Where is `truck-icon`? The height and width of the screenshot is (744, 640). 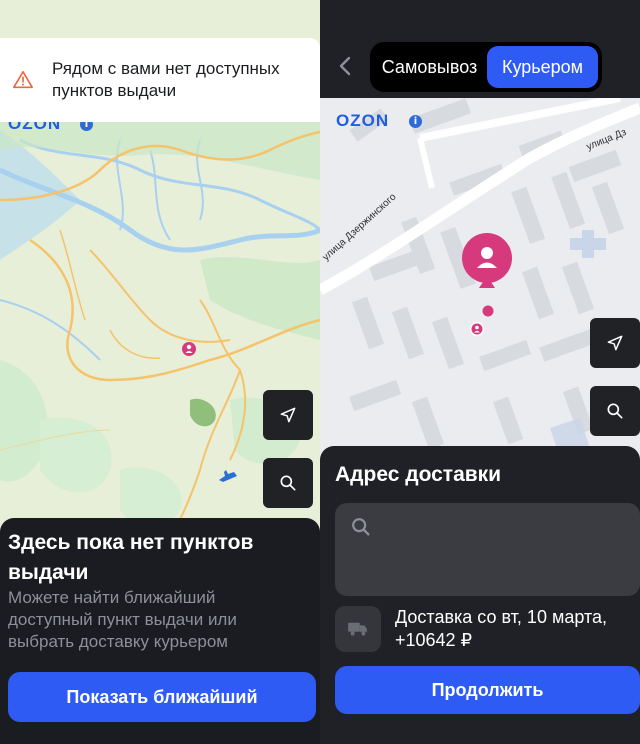
truck-icon is located at coordinates (357, 629).